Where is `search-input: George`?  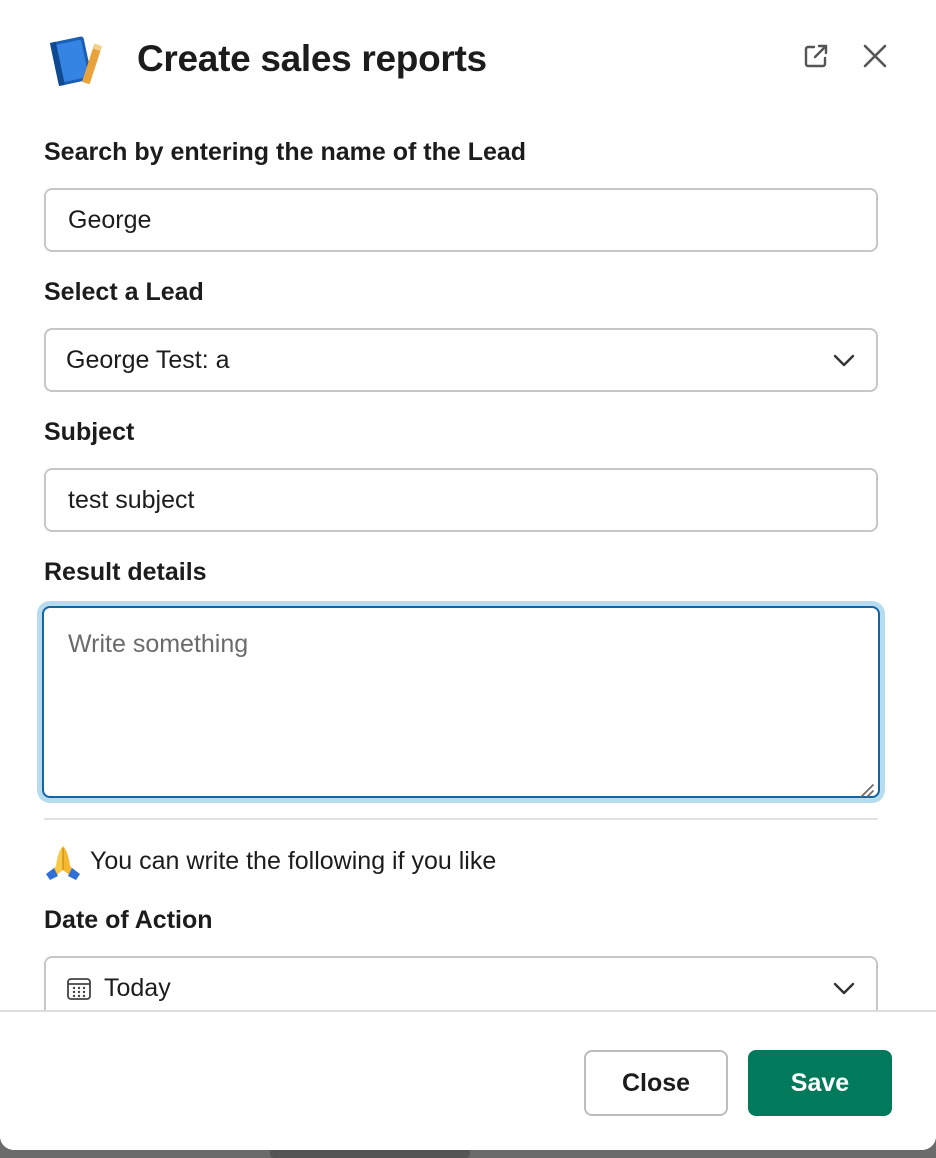 search-input: George is located at coordinates (461, 220).